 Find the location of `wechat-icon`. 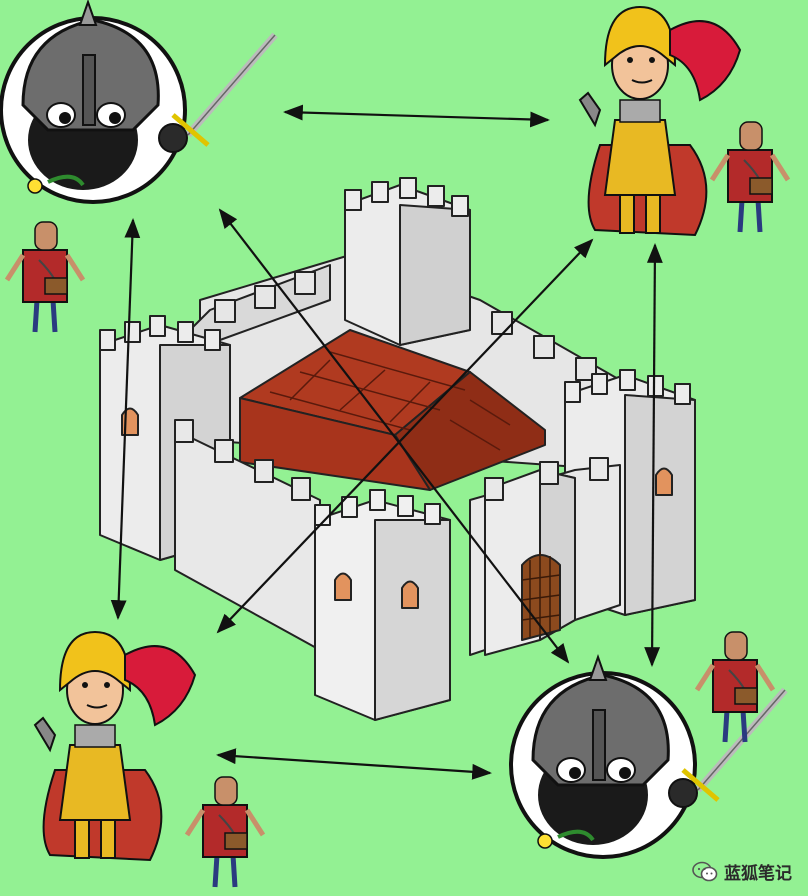

wechat-icon is located at coordinates (705, 871).